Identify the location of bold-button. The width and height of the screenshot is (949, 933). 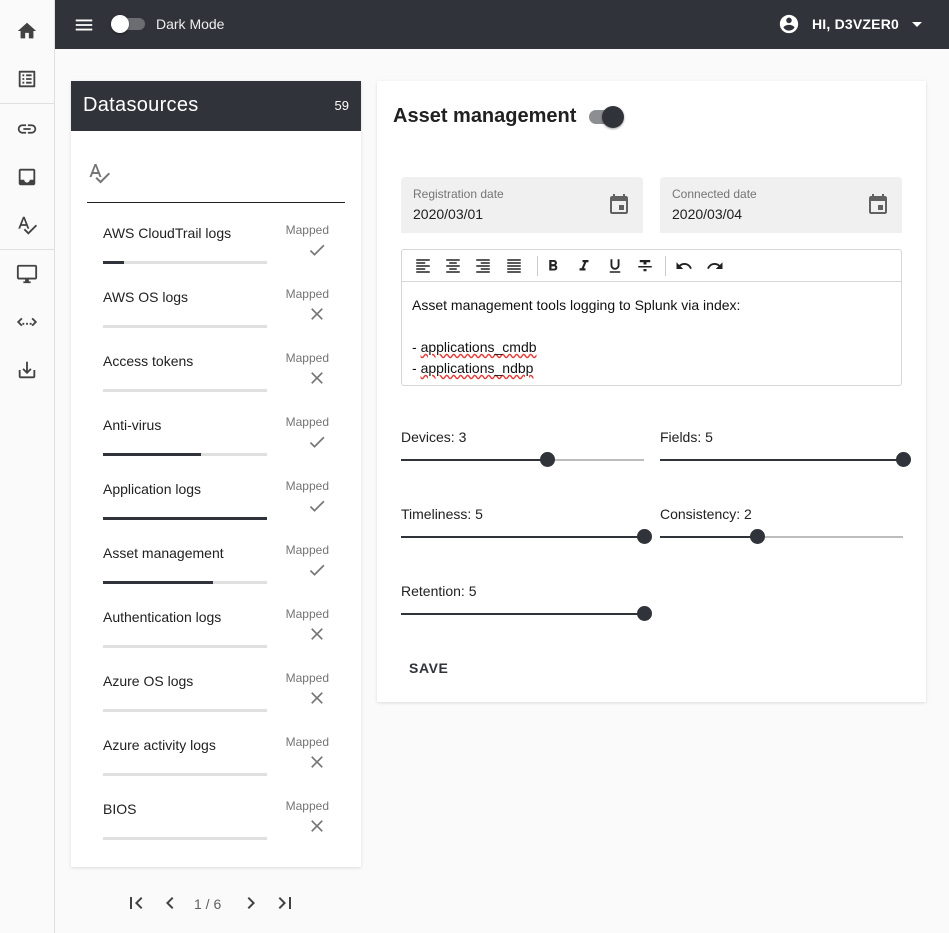
(553, 266).